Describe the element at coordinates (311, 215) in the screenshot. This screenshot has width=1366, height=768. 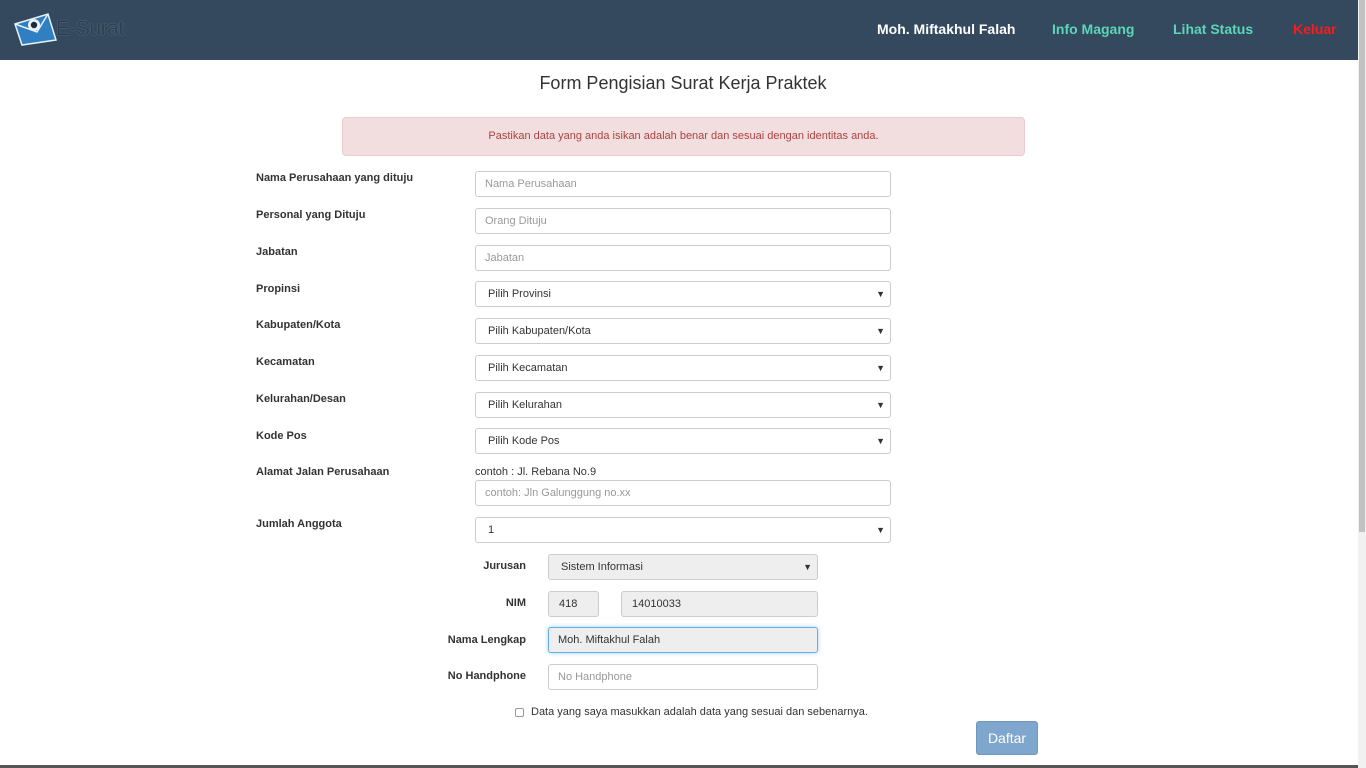
I see `label-personal: Personal yang Dituju` at that location.